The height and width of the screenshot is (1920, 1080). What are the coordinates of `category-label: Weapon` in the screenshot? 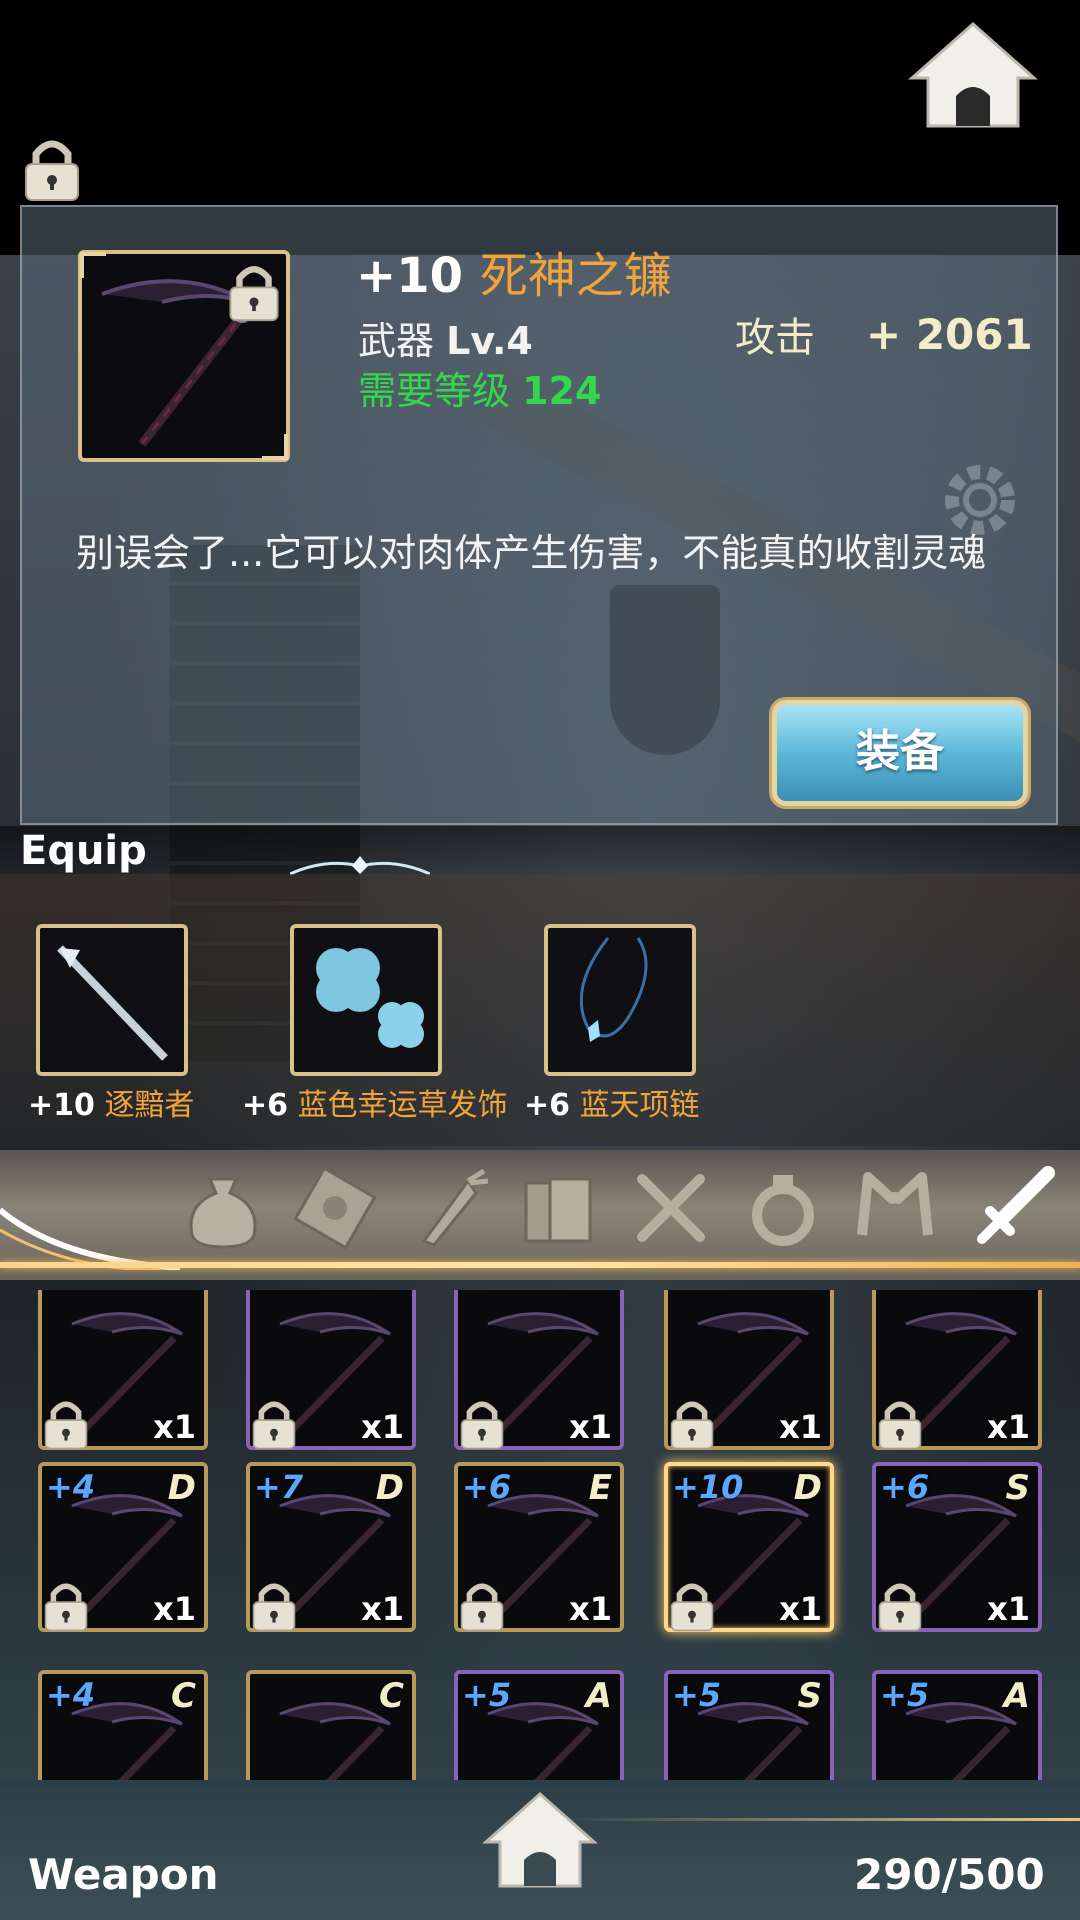 It's located at (123, 1874).